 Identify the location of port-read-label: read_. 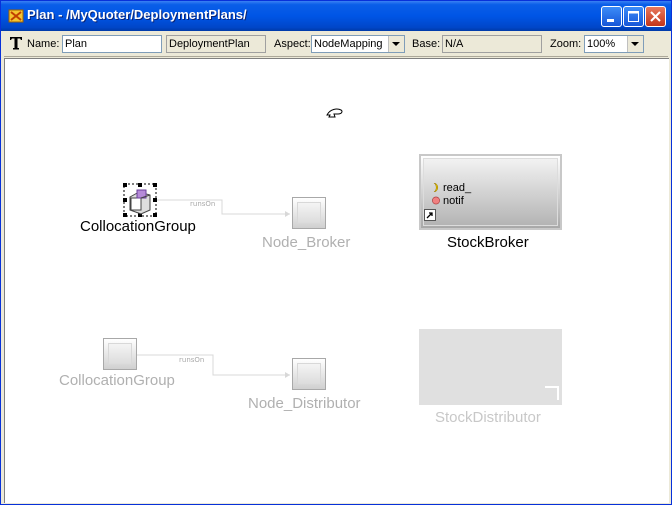
(457, 188).